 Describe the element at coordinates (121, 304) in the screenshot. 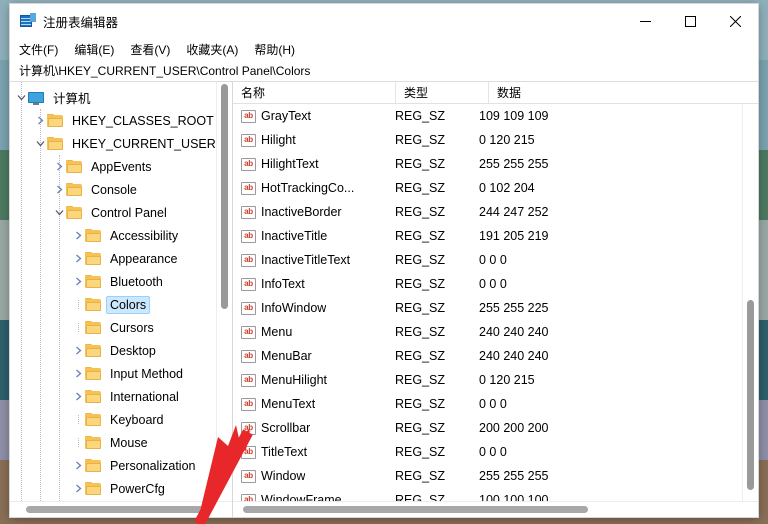

I see `tree-item-colors: Colors` at that location.